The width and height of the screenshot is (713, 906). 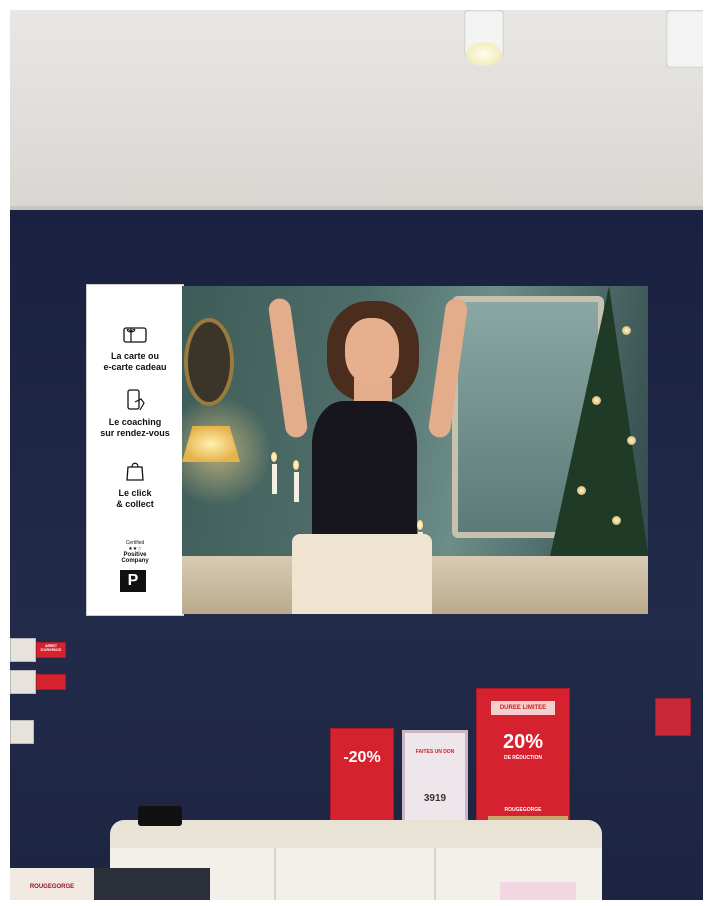 I want to click on wall-portrait, so click(x=209, y=362).